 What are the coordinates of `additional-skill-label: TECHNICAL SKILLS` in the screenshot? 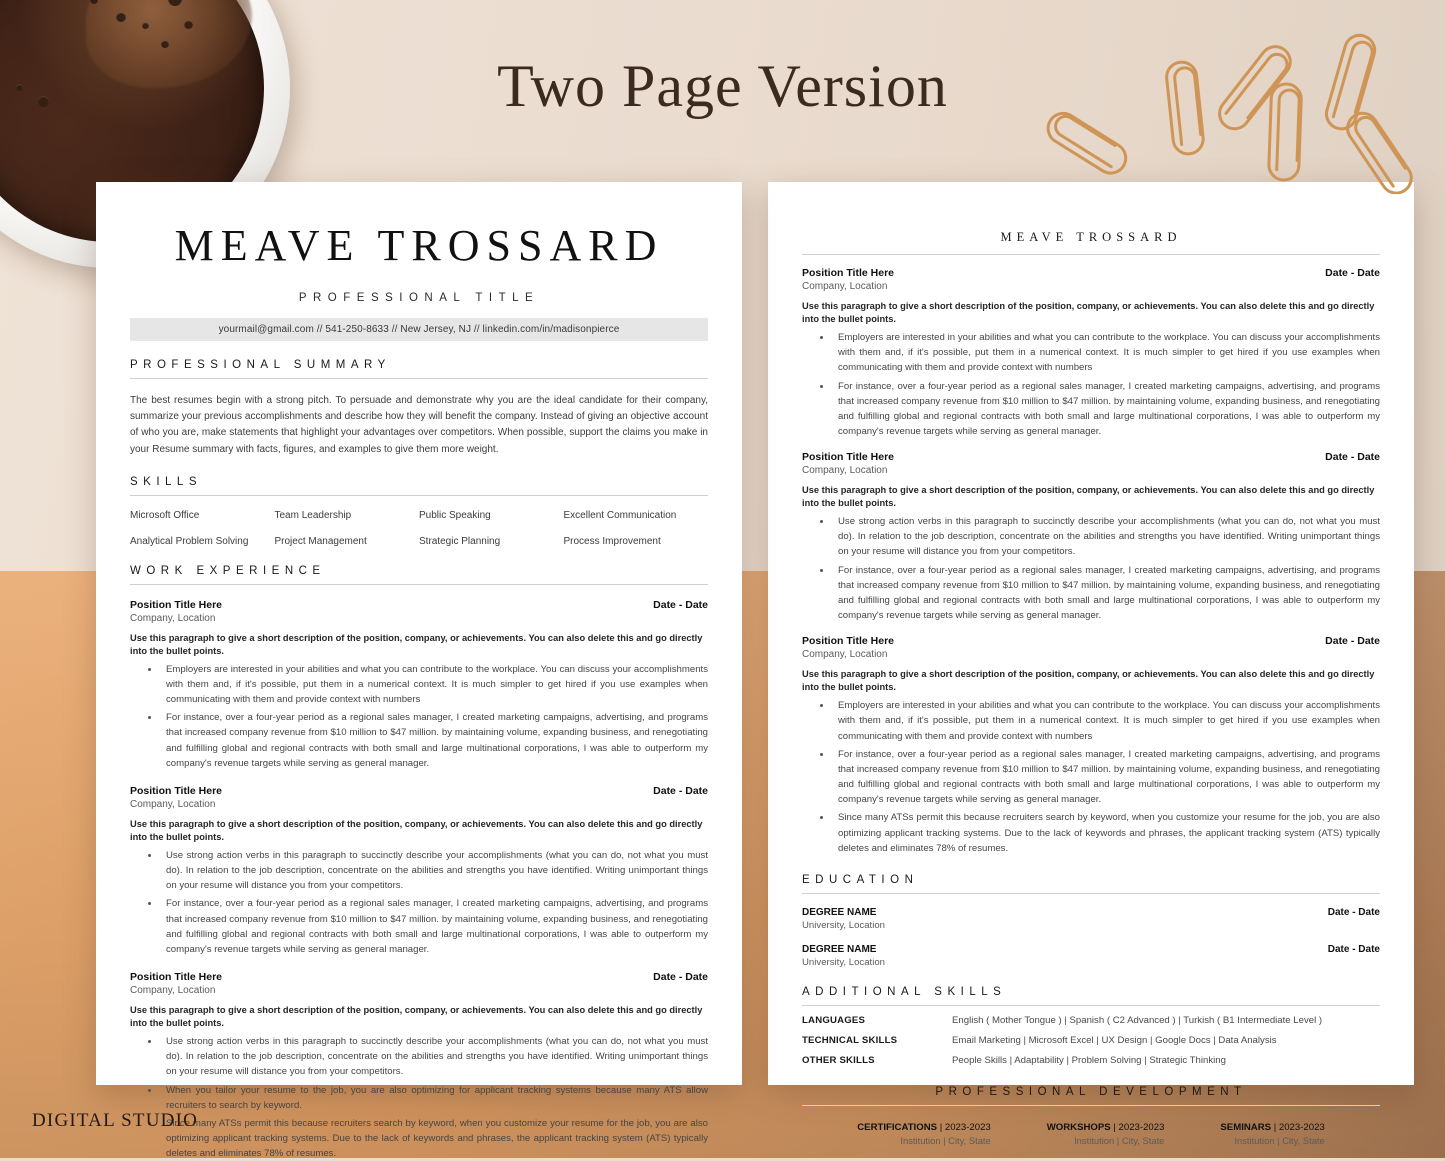 It's located at (850, 1040).